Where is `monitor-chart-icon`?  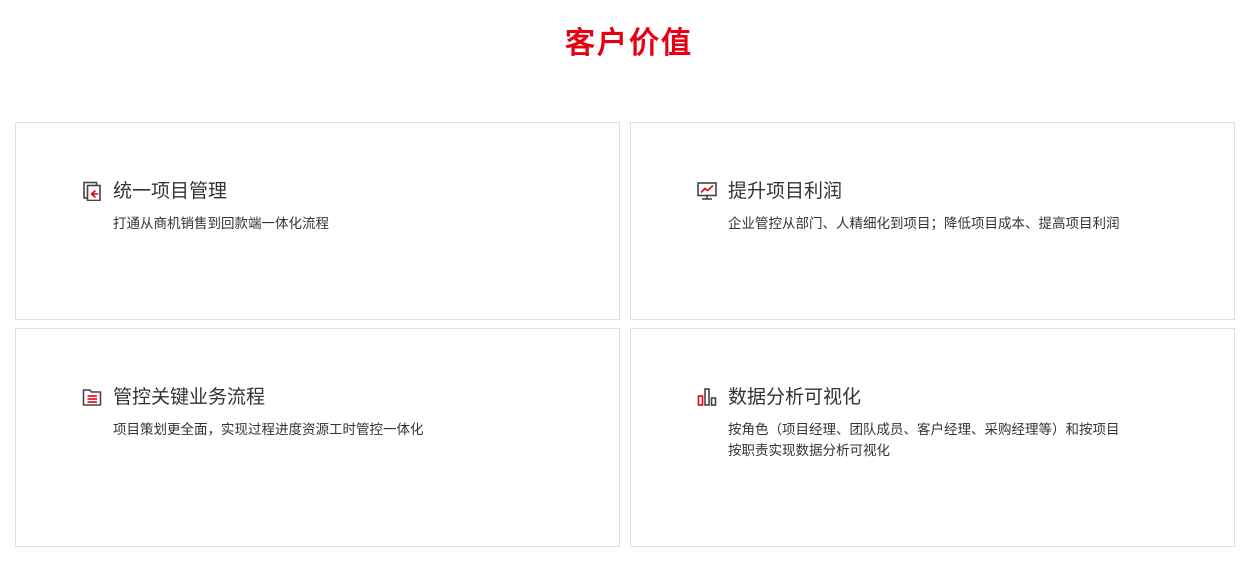 monitor-chart-icon is located at coordinates (707, 191).